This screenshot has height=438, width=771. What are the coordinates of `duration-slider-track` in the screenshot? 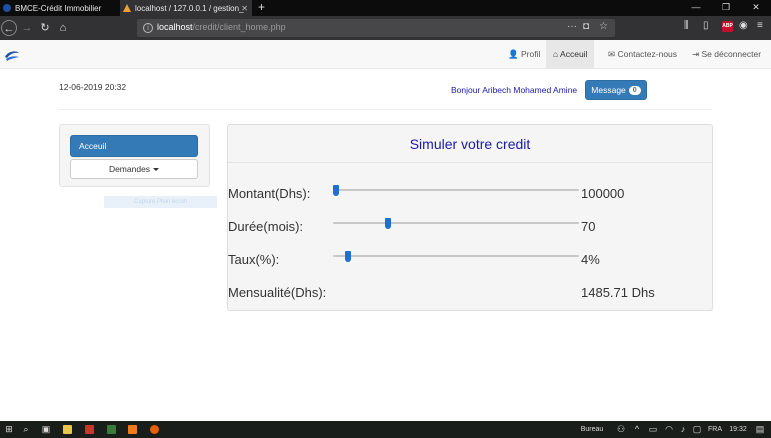 It's located at (456, 223).